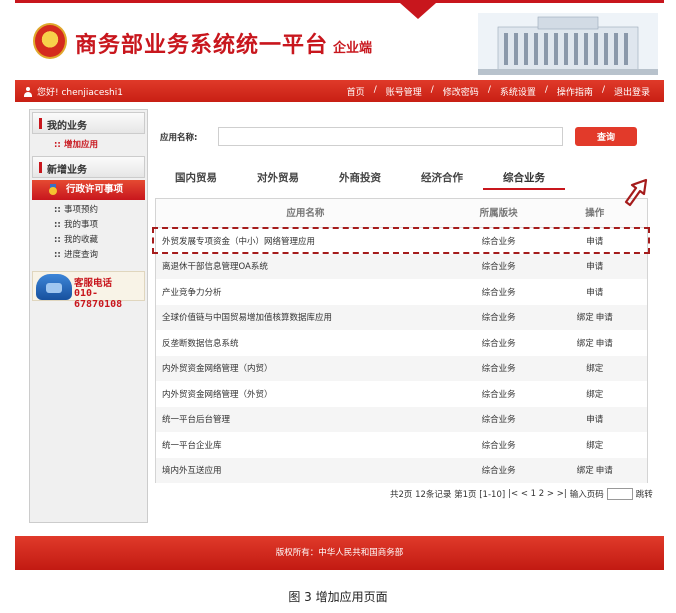 This screenshot has height=613, width=676. I want to click on table-row: 内外贸资金网络管理（外贸） 综合业务 绑定, so click(401, 394).